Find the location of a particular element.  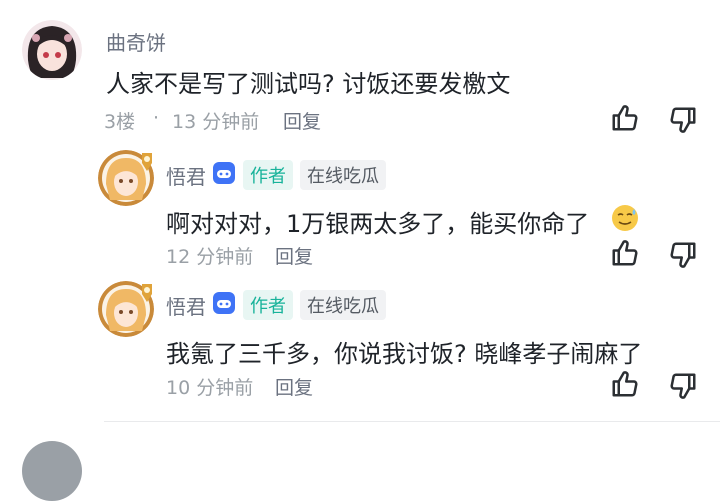

reply-time: 12 分钟前 is located at coordinates (210, 257).